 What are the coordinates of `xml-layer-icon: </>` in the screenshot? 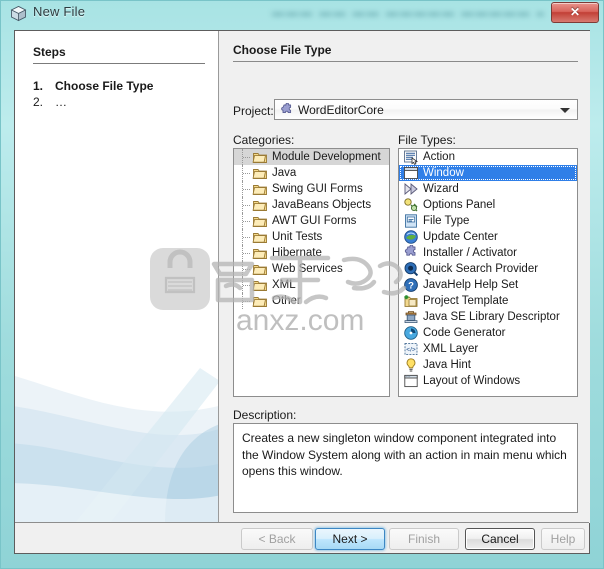 It's located at (411, 349).